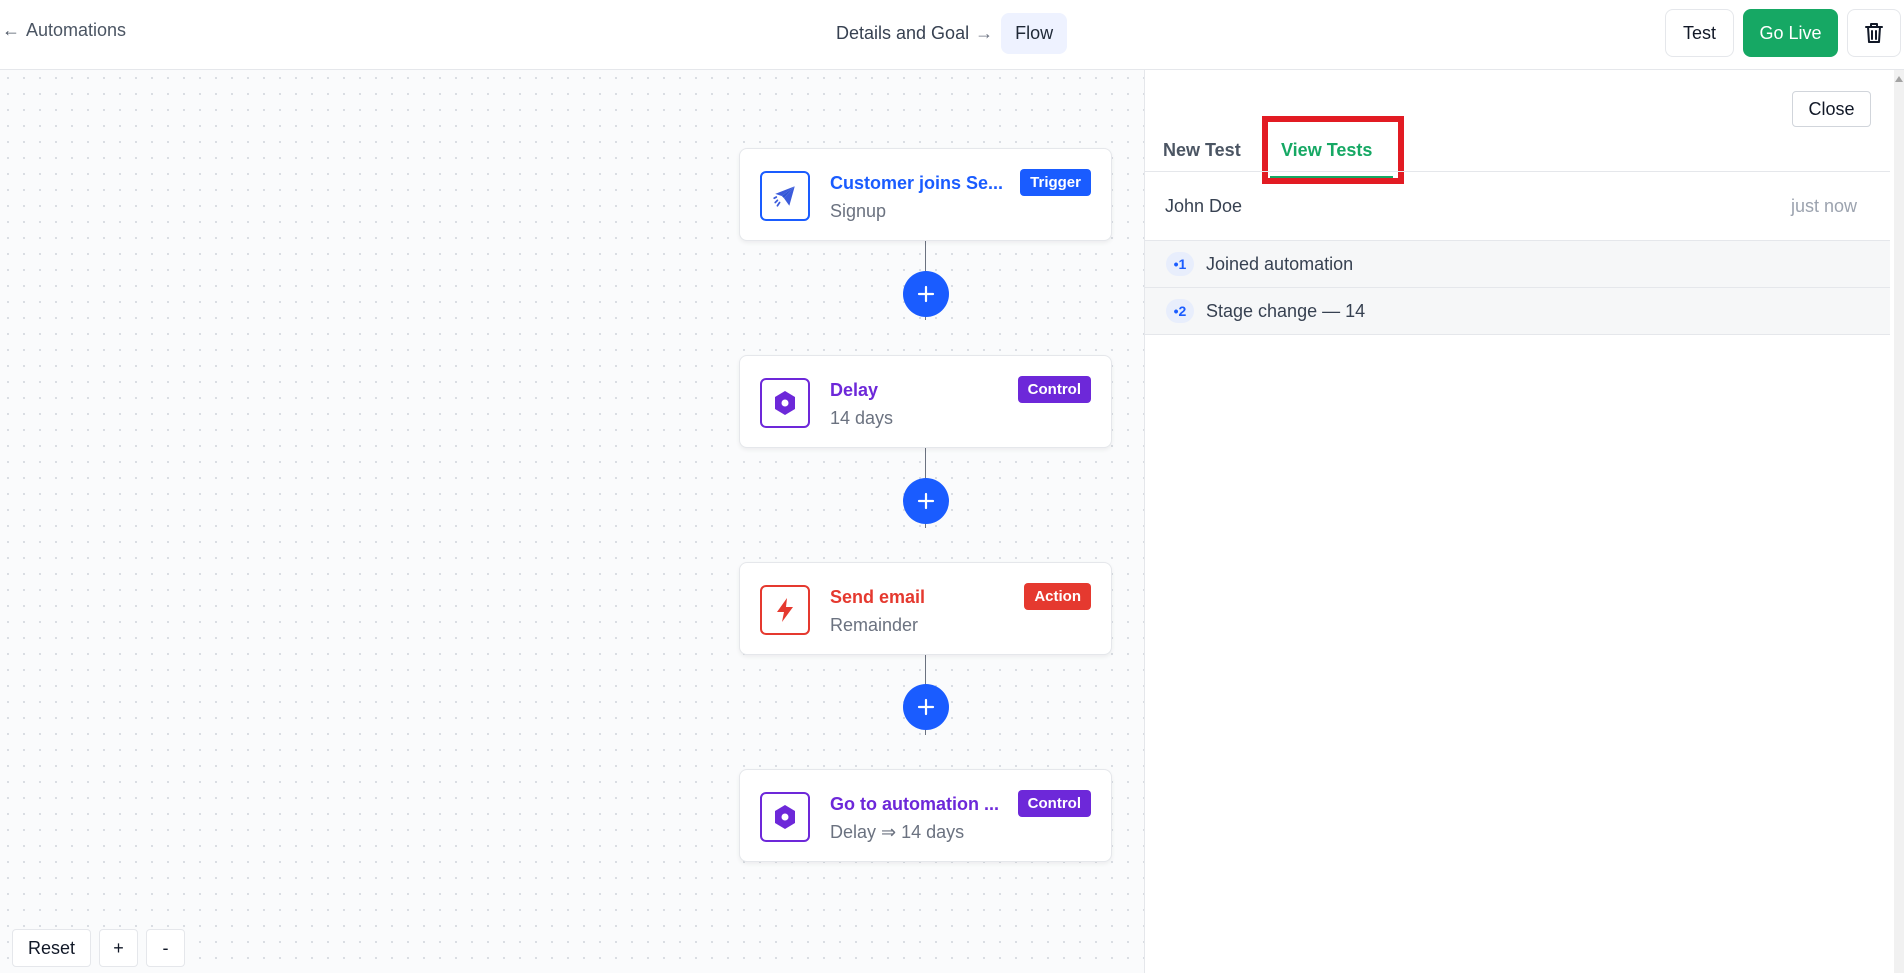 The image size is (1904, 973). Describe the element at coordinates (1286, 311) in the screenshot. I see `step-label: Stage change — 14` at that location.